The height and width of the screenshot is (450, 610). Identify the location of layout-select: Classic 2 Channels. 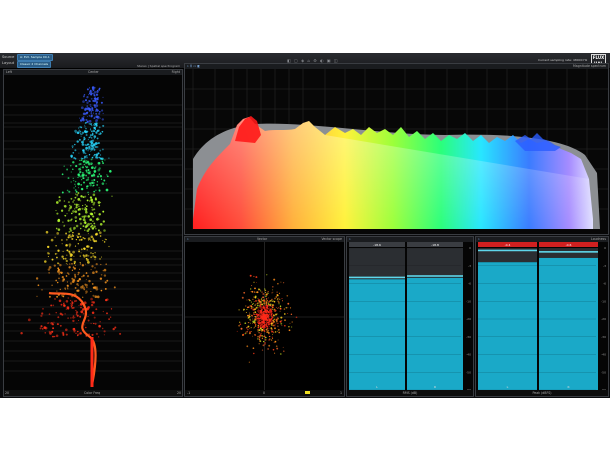
(34, 64).